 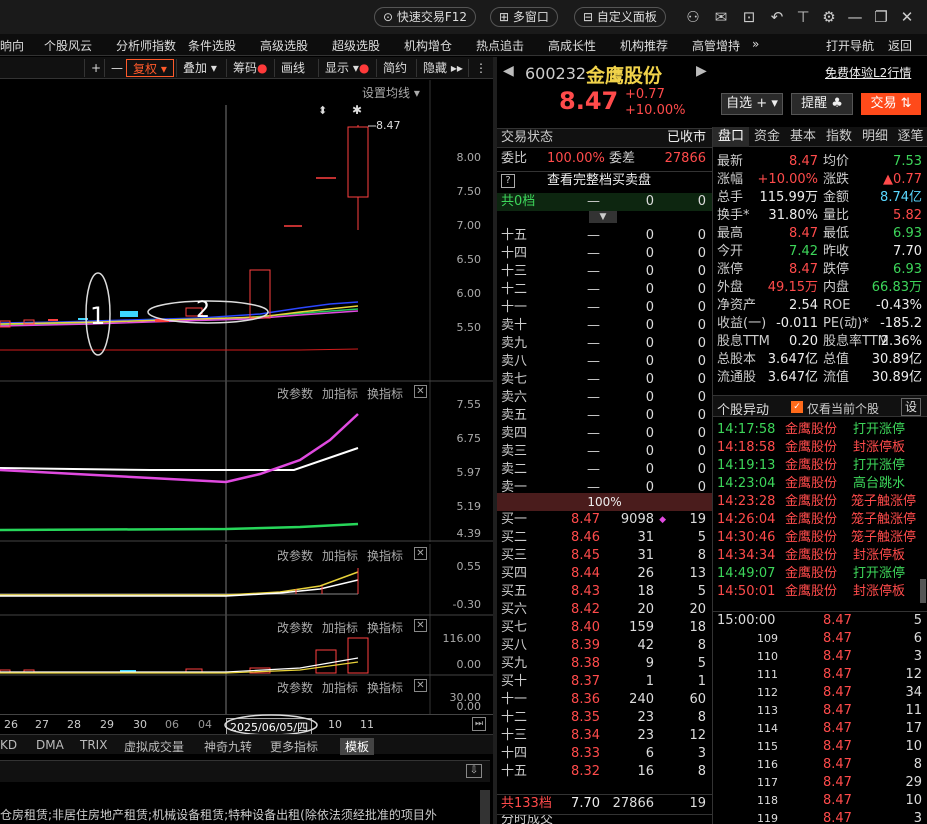 What do you see at coordinates (572, 45) in the screenshot?
I see `menu-item: 高成长性` at bounding box center [572, 45].